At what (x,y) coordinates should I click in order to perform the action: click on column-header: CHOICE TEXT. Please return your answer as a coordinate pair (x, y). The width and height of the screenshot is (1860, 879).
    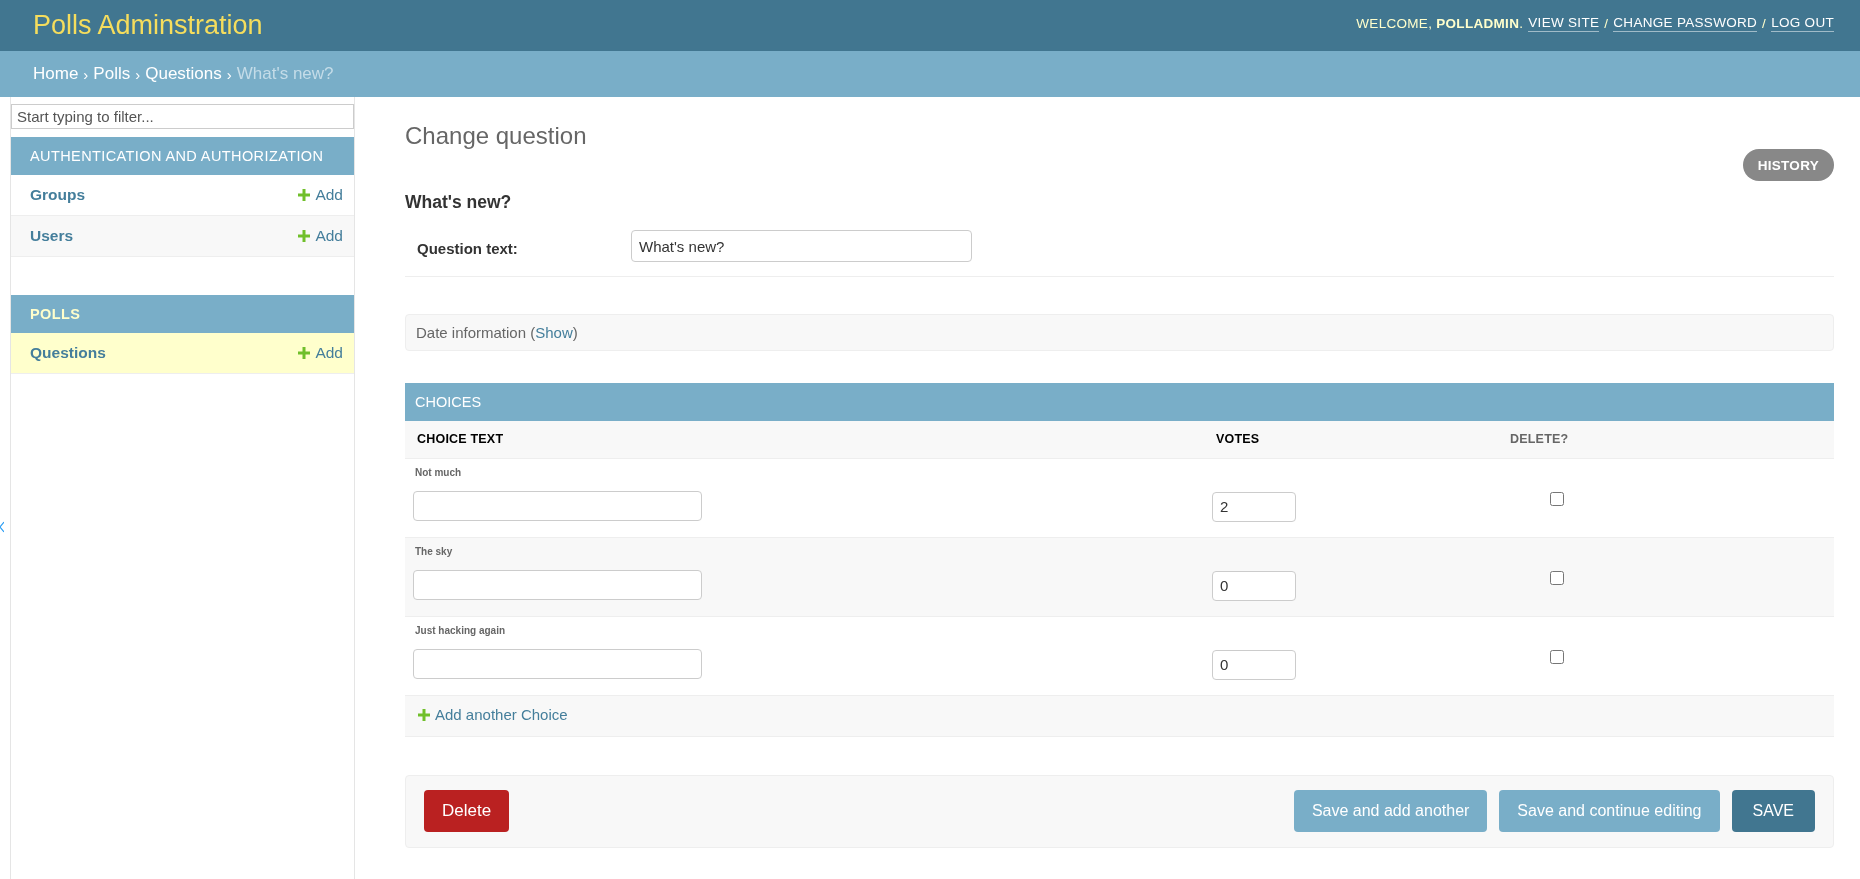
    Looking at the image, I should click on (460, 439).